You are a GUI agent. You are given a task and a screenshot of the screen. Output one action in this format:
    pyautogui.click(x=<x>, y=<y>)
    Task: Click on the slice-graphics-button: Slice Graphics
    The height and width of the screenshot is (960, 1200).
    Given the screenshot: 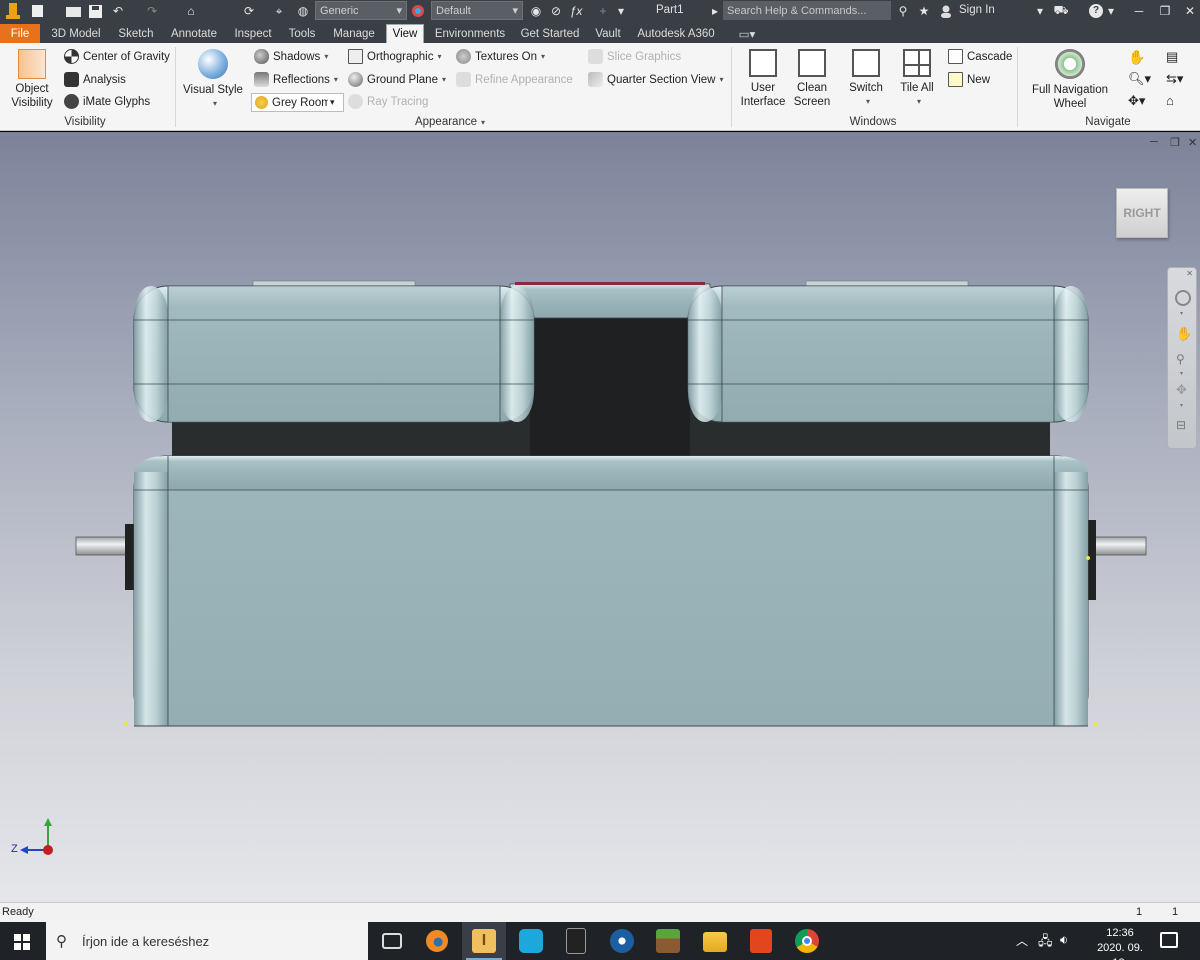 What is the action you would take?
    pyautogui.click(x=634, y=56)
    